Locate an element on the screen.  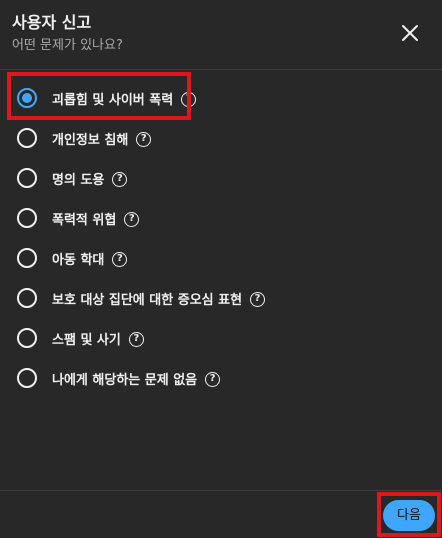
option-label: 폭력적 위협 is located at coordinates (84, 220).